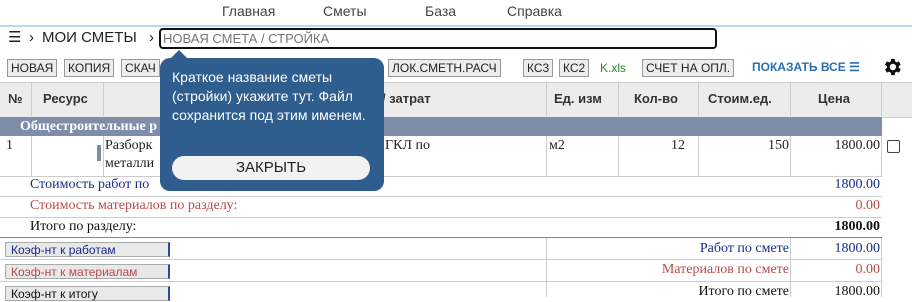  I want to click on col-unit-cost-header: Стоим.ед., so click(740, 98).